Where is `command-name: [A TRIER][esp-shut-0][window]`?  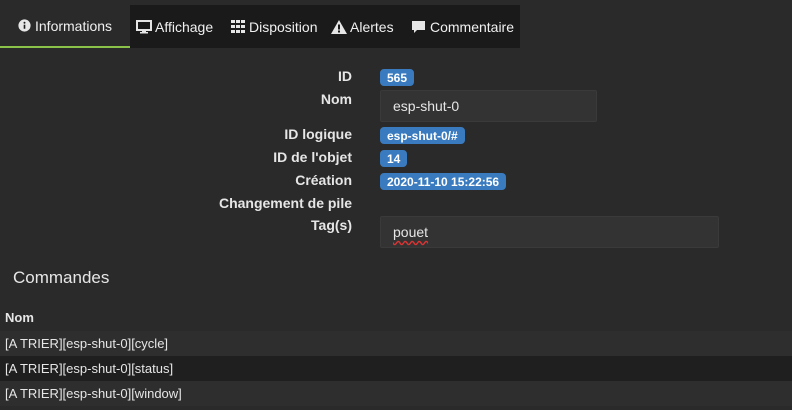 command-name: [A TRIER][esp-shut-0][window] is located at coordinates (93, 393).